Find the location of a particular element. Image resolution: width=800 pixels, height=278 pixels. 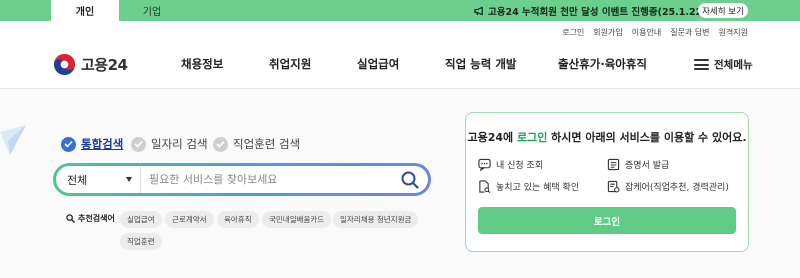

career-document-icon is located at coordinates (613, 186).